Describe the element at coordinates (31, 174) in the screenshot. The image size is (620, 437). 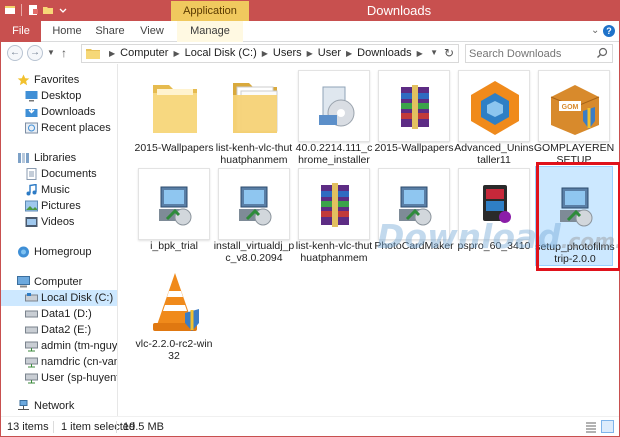
I see `documents-icon` at that location.